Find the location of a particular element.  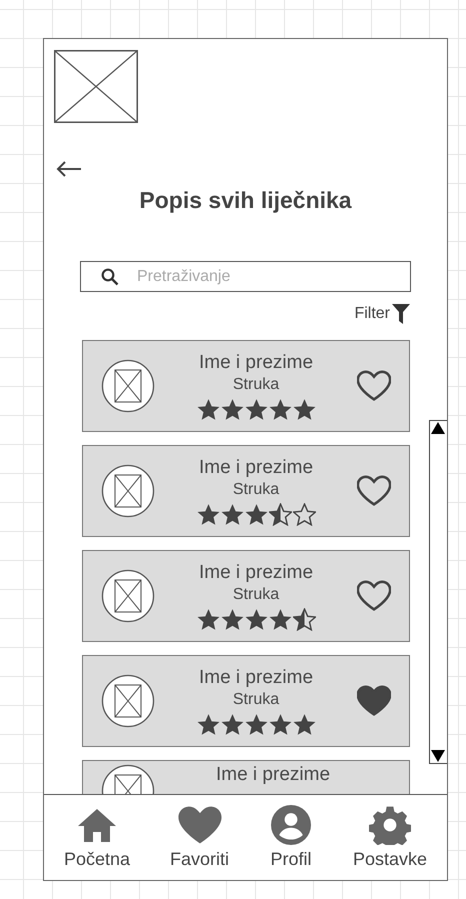

doctor-card: Ime i prezime is located at coordinates (246, 777).